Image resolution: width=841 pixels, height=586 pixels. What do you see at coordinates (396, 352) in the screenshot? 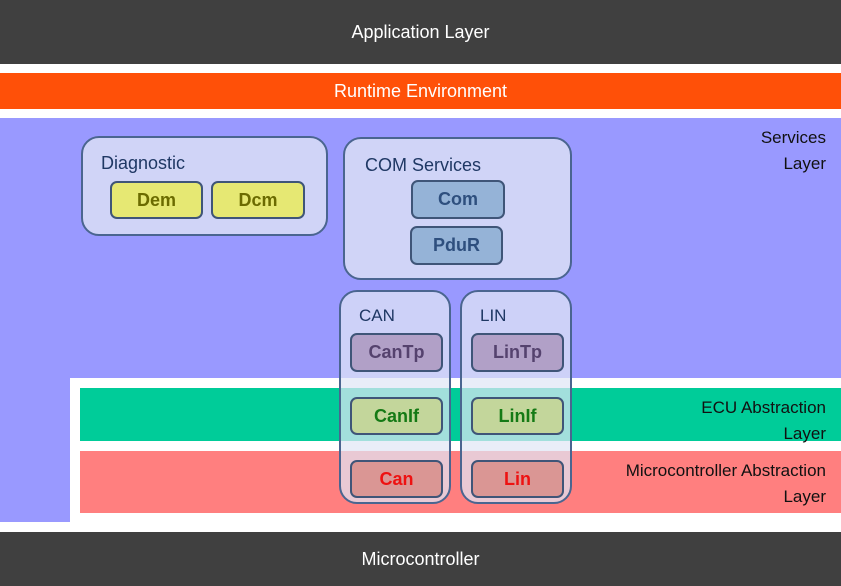
I see `module-cantp: CanTp` at bounding box center [396, 352].